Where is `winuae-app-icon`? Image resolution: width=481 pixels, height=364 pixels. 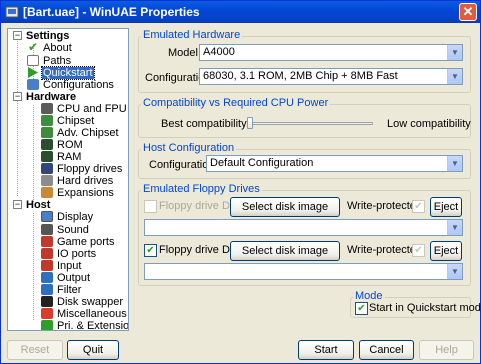 winuae-app-icon is located at coordinates (12, 12).